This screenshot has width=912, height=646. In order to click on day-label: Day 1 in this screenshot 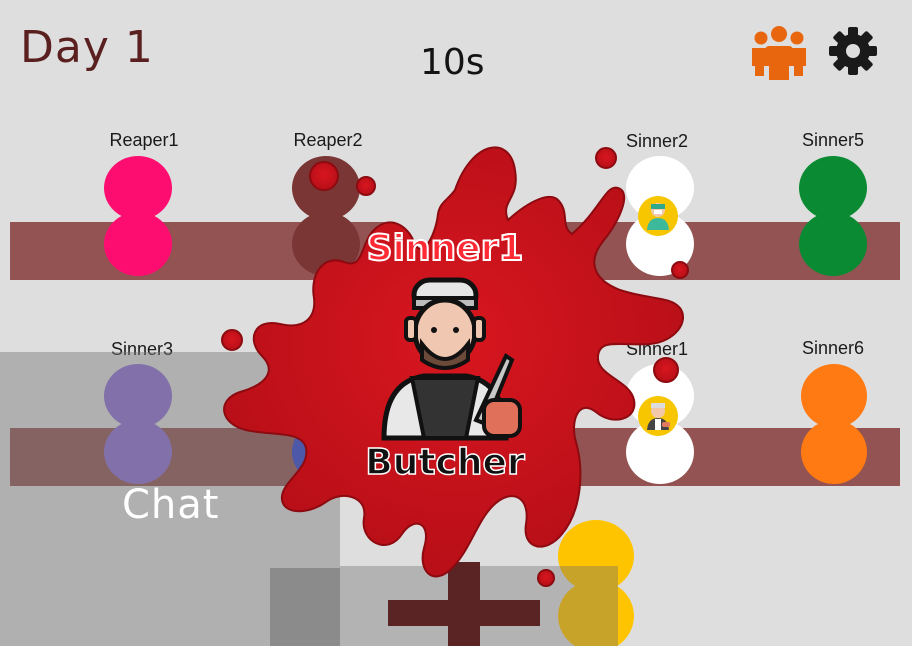, I will do `click(87, 47)`.